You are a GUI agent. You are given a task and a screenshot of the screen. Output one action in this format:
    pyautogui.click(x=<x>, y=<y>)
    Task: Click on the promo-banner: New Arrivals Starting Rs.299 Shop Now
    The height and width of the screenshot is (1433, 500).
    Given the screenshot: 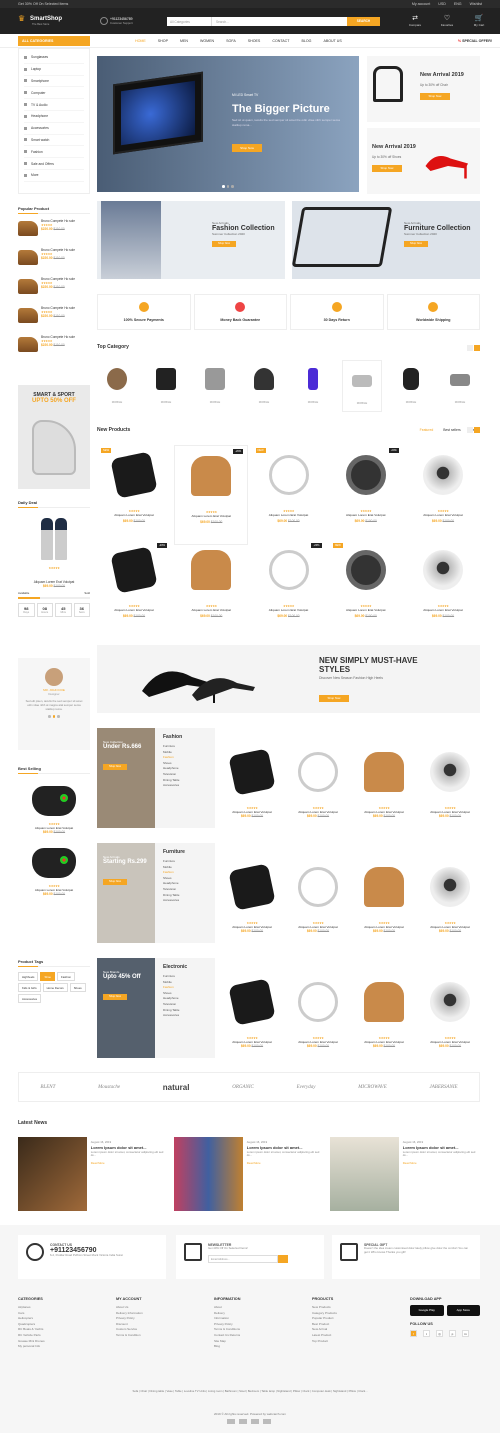 What is the action you would take?
    pyautogui.click(x=126, y=893)
    